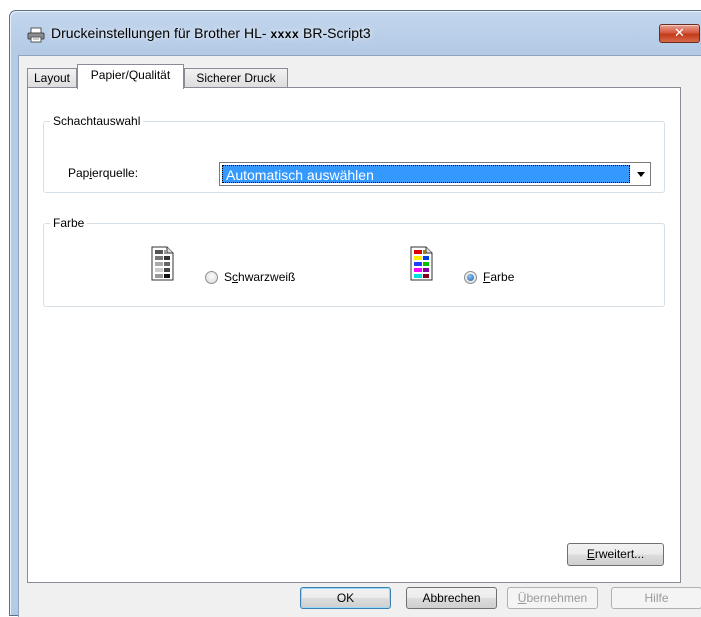 The image size is (701, 617). What do you see at coordinates (590, 554) in the screenshot?
I see `advanced-button-key: E` at bounding box center [590, 554].